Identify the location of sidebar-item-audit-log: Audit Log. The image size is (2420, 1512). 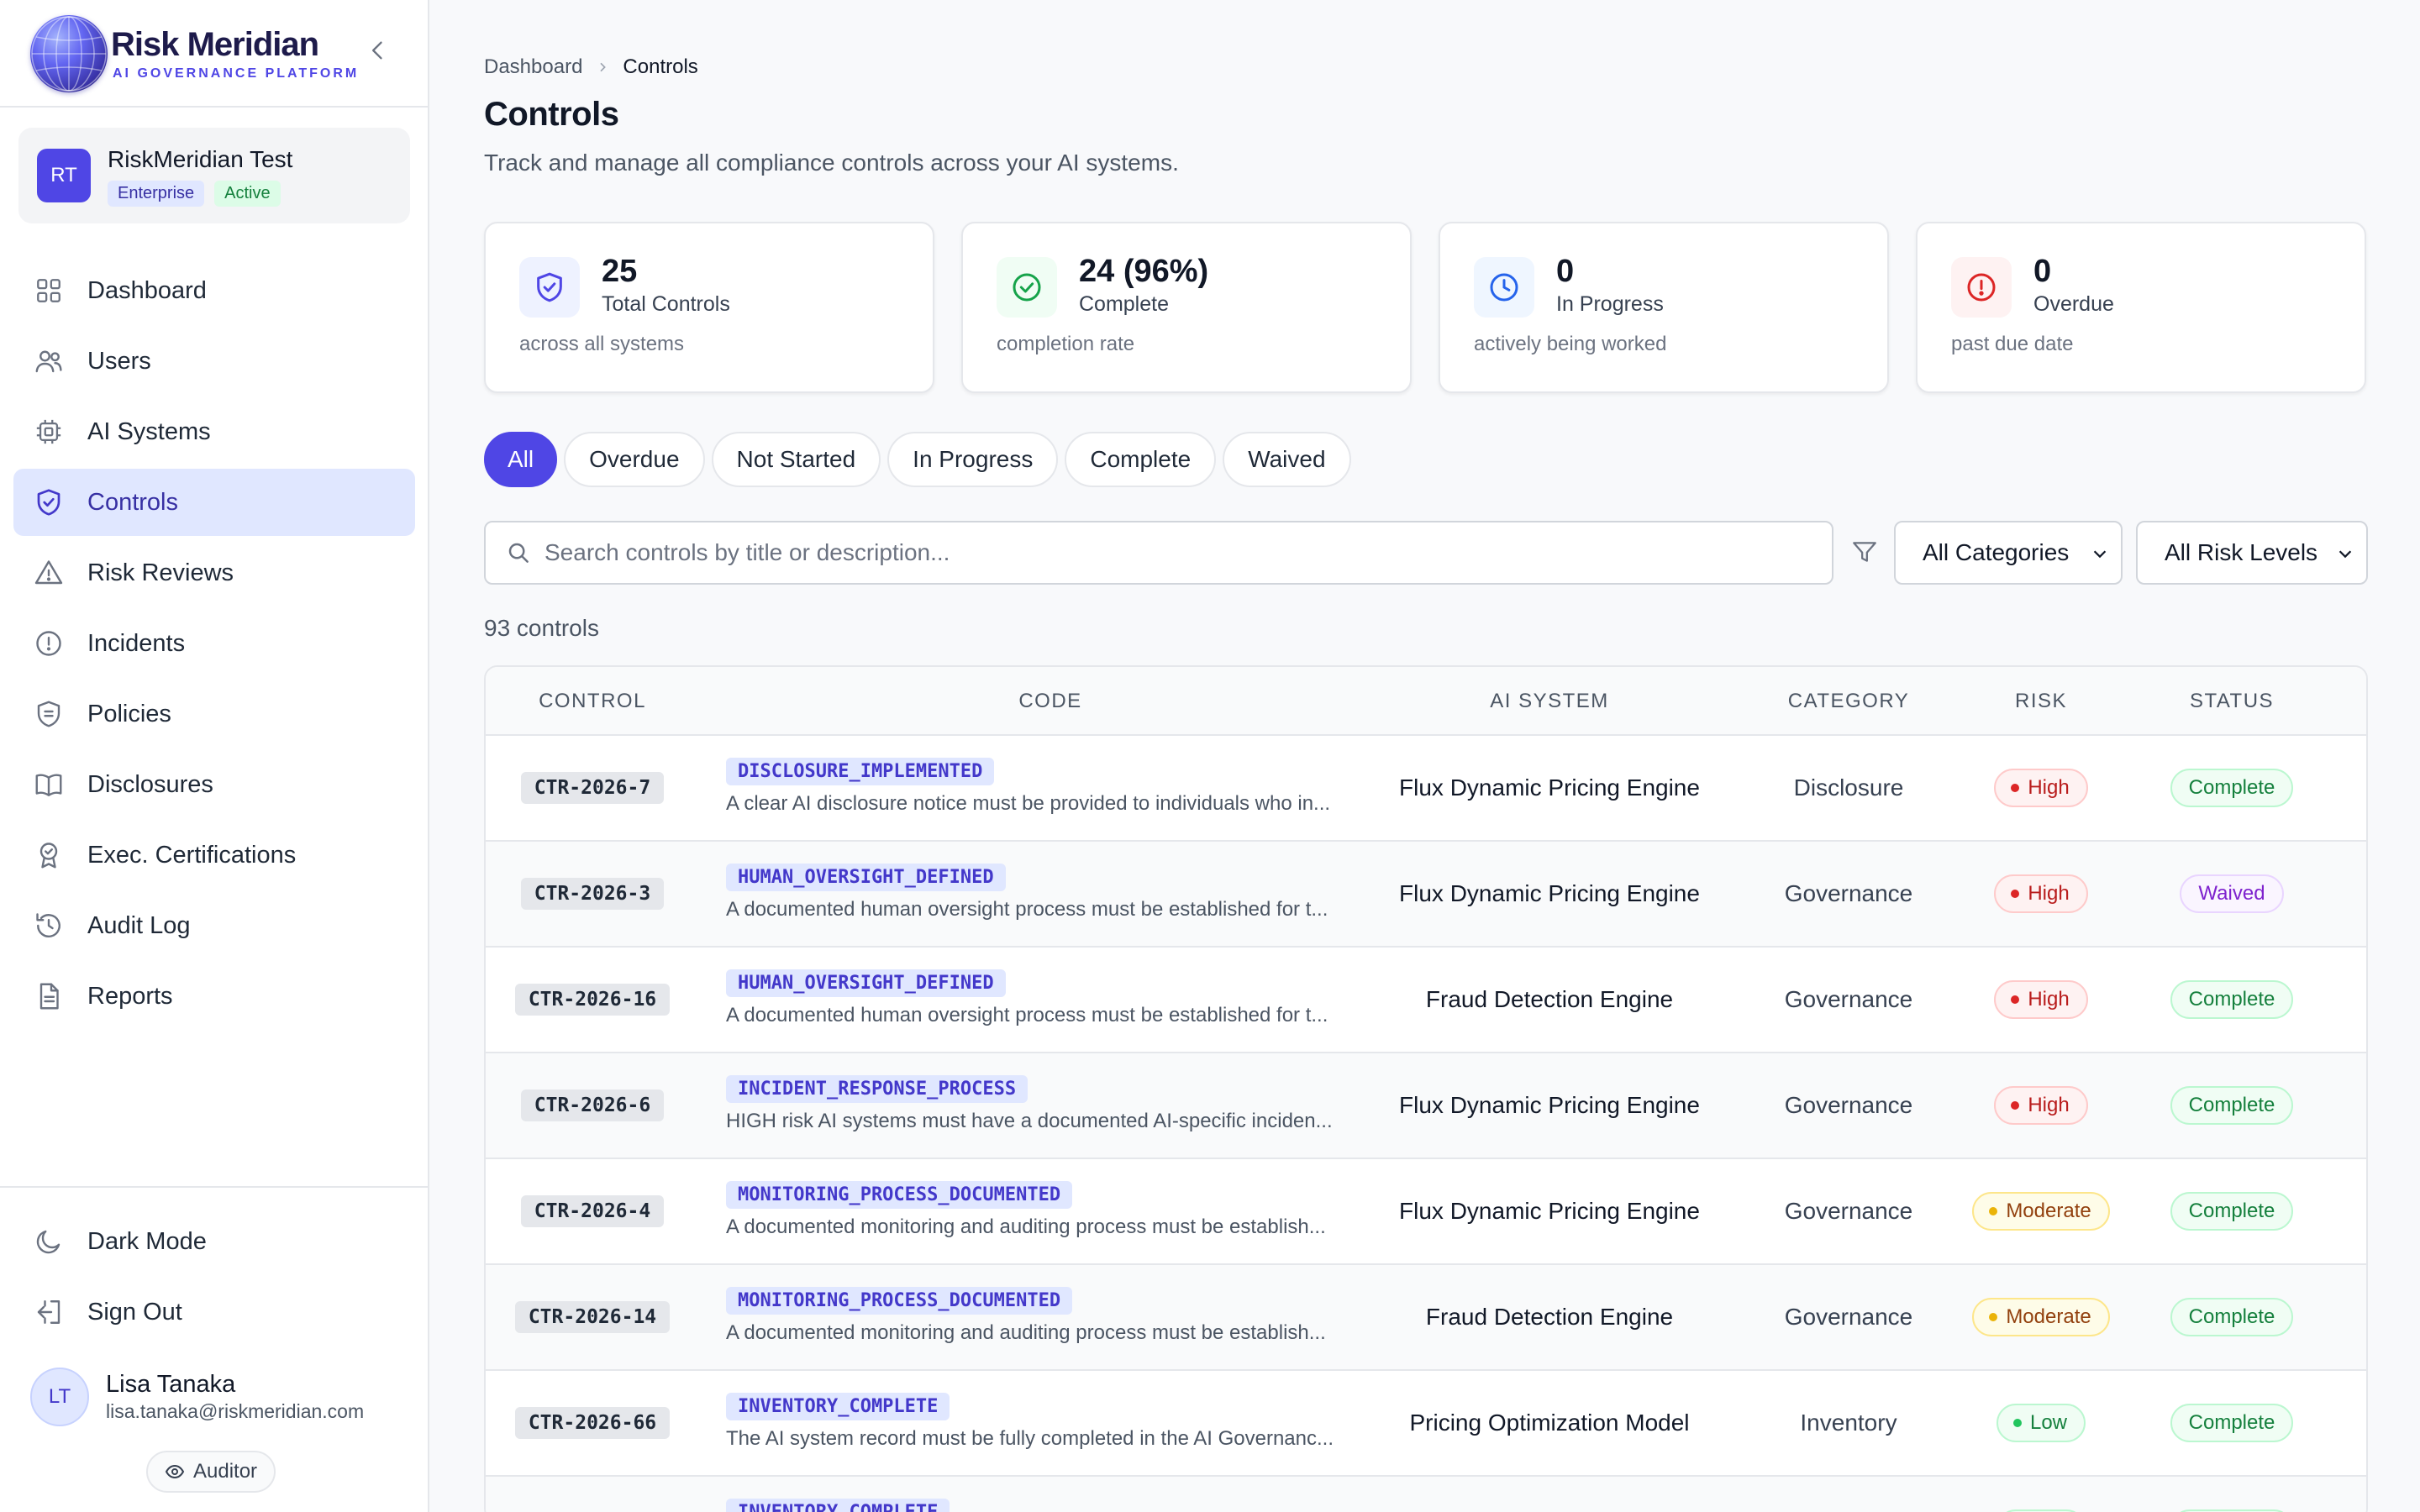
(214, 925).